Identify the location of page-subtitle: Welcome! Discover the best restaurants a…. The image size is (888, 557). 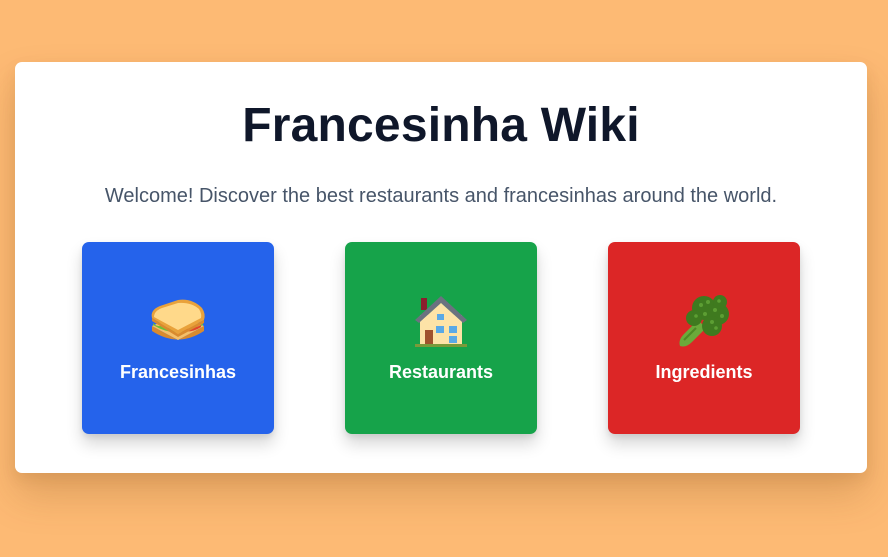
(441, 196).